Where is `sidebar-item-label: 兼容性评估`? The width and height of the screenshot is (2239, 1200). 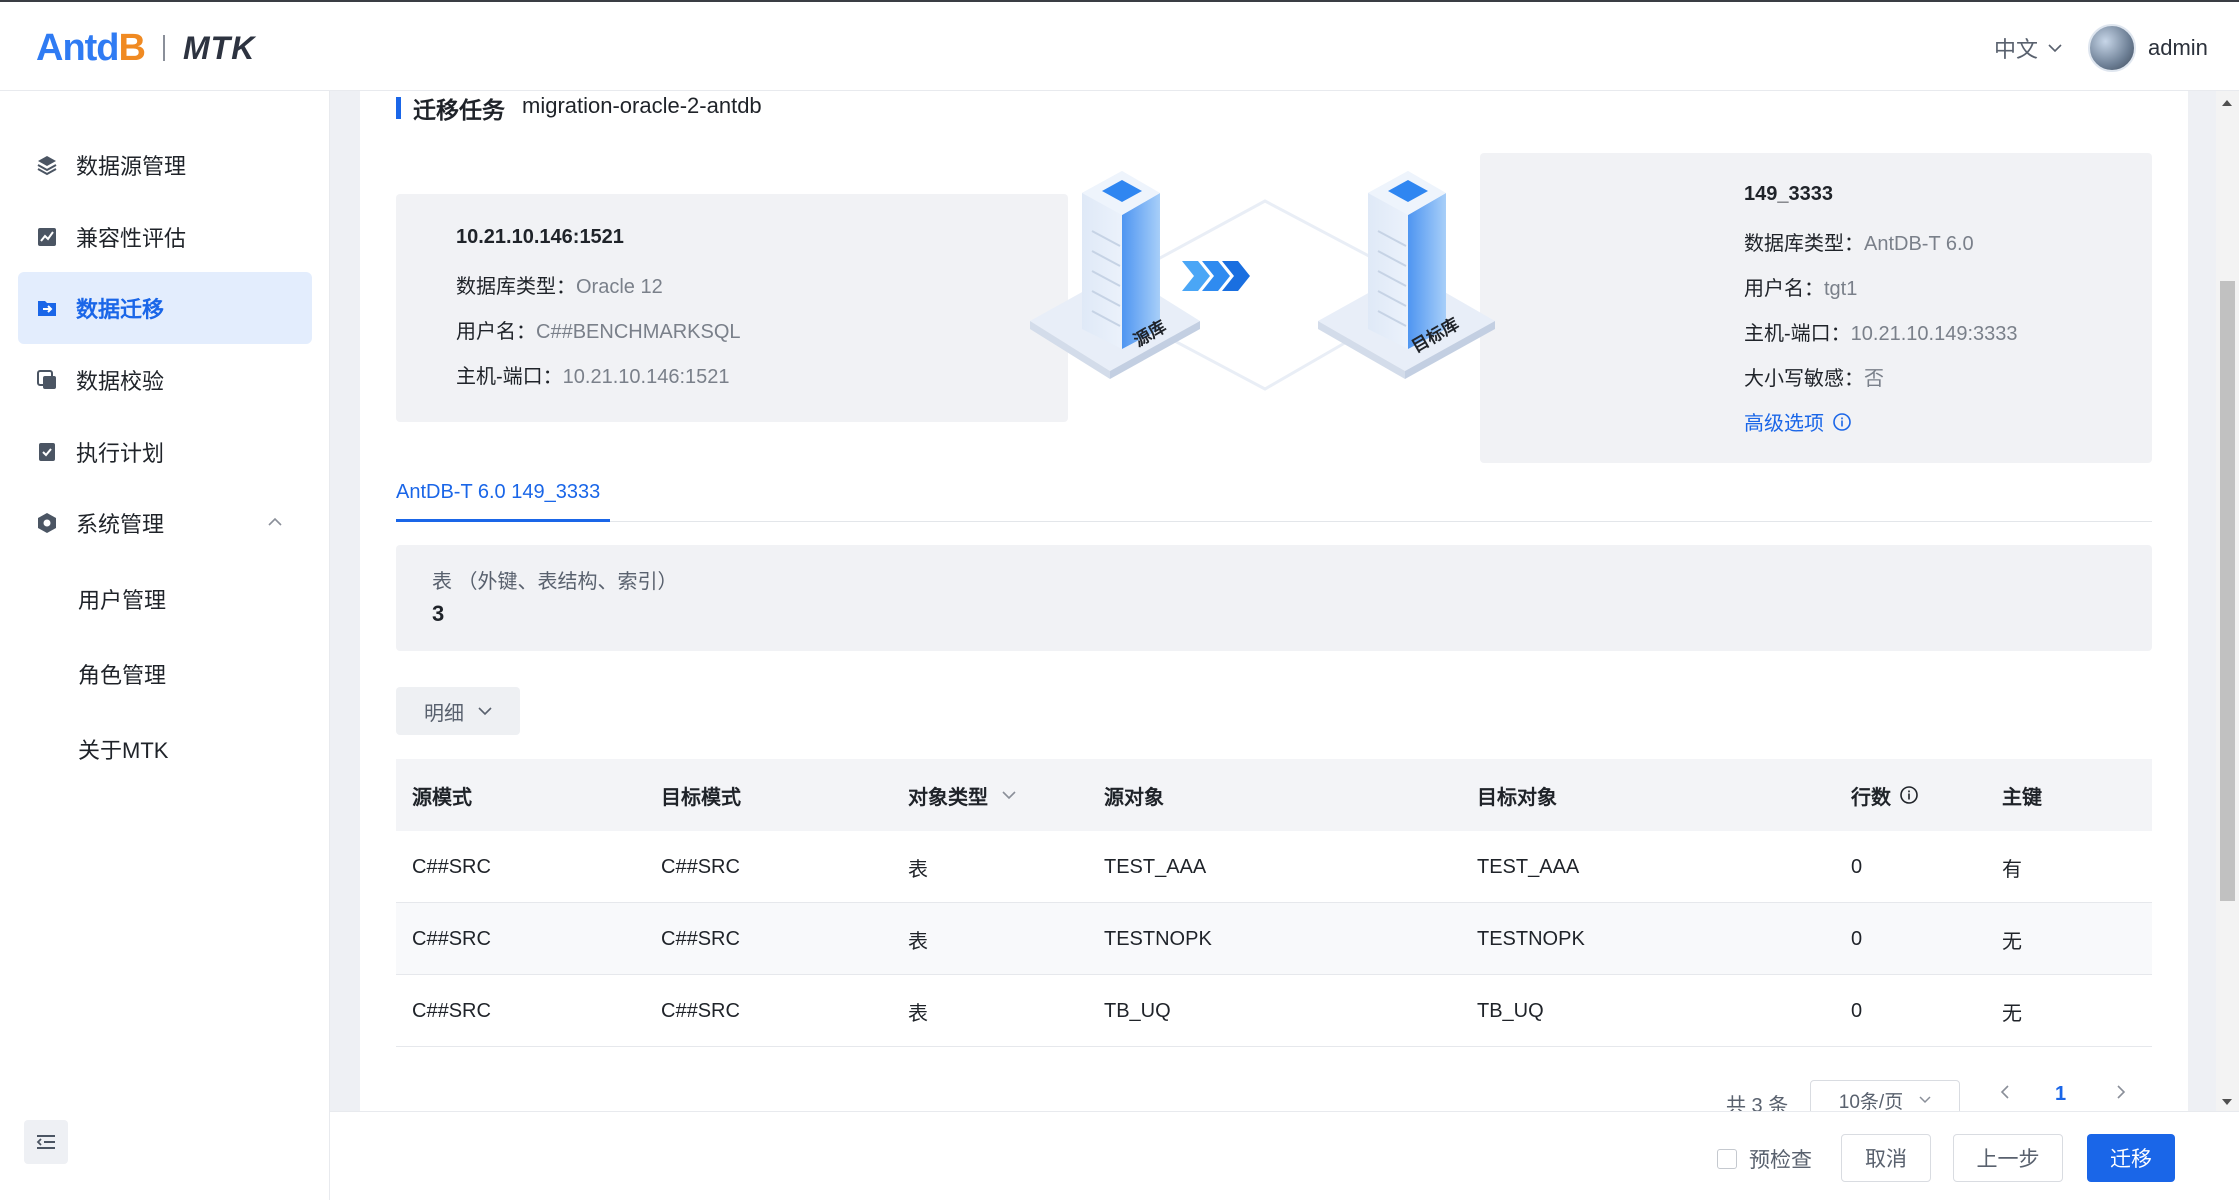
sidebar-item-label: 兼容性评估 is located at coordinates (131, 238).